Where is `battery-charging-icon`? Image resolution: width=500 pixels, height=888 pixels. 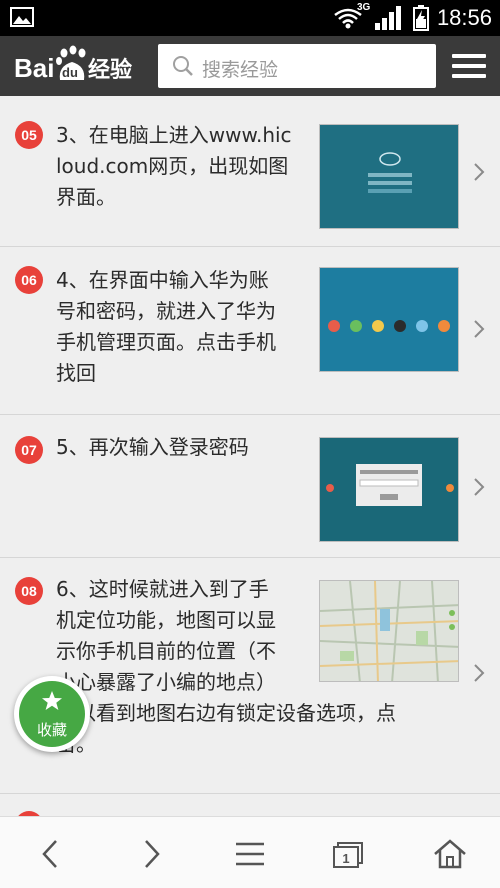 battery-charging-icon is located at coordinates (420, 18).